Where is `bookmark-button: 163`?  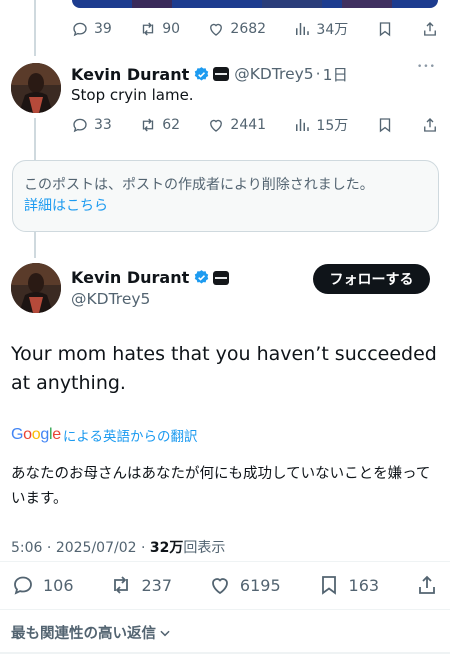 bookmark-button: 163 is located at coordinates (348, 585).